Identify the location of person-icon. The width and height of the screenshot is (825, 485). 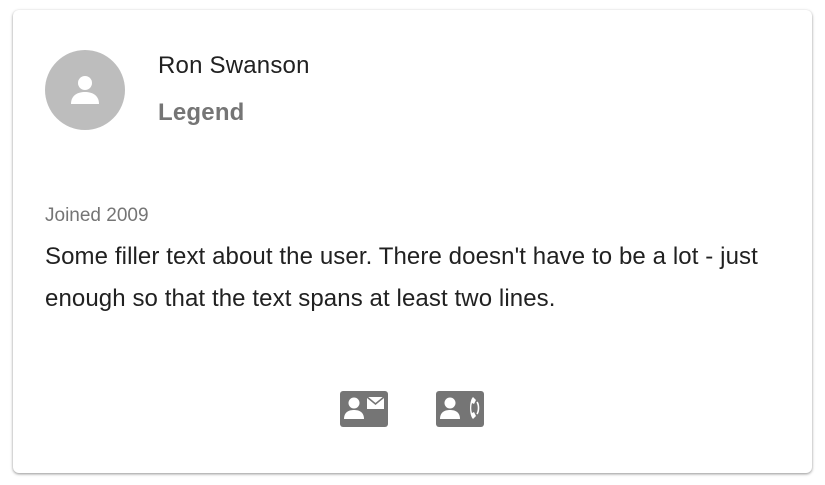
(85, 90).